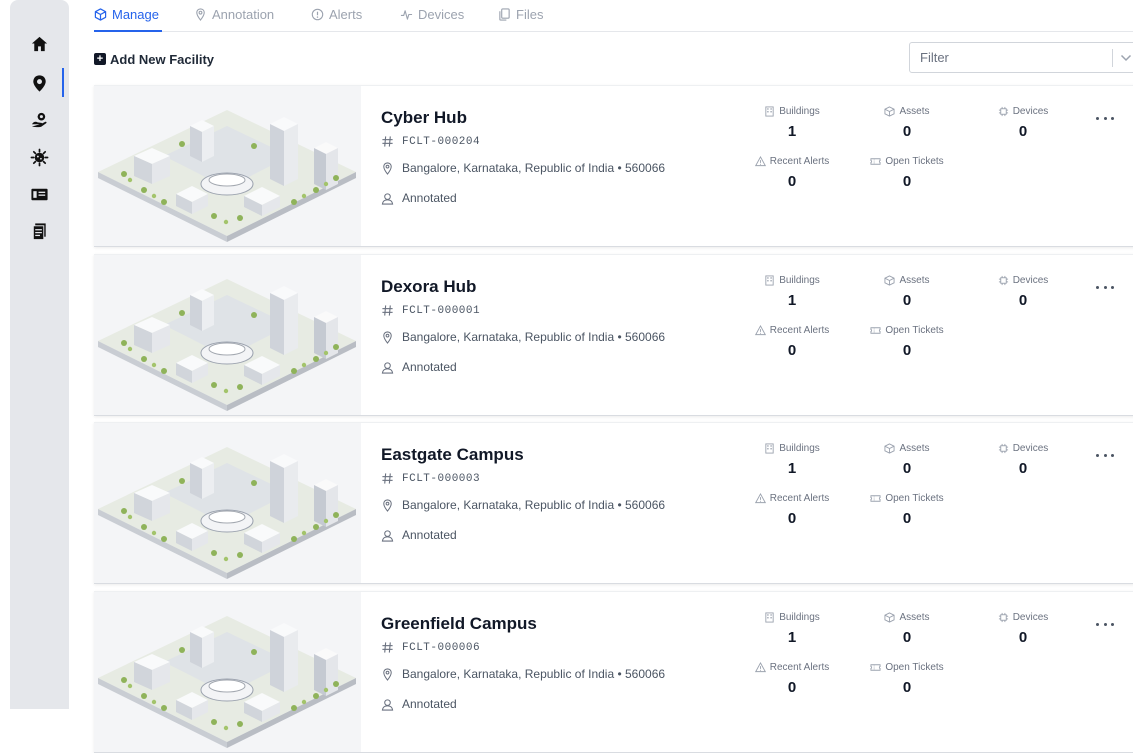 The image size is (1133, 753). I want to click on user-annotation-icon, so click(387, 198).